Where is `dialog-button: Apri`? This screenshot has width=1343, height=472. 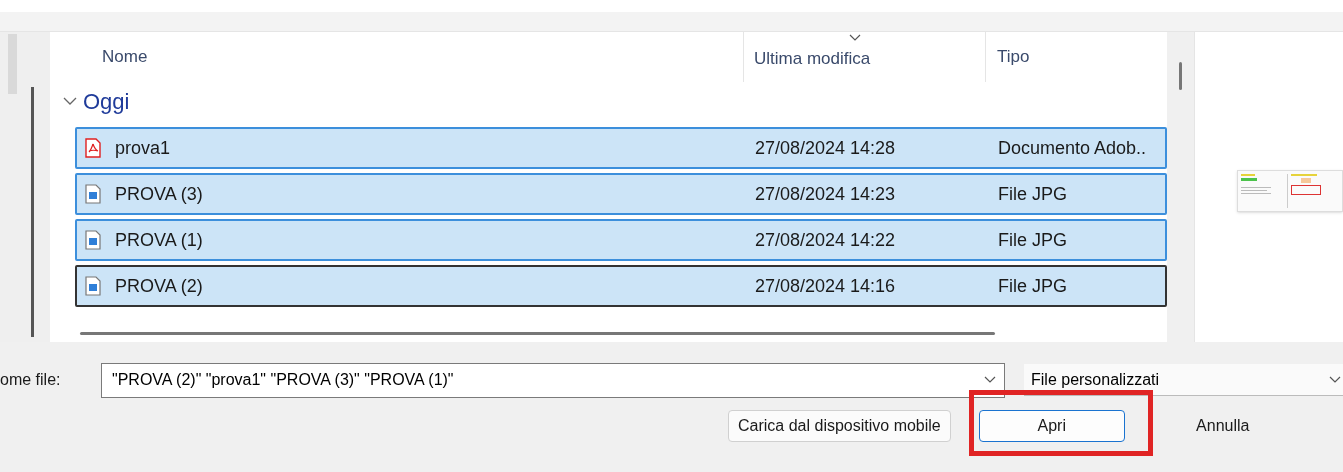
dialog-button: Apri is located at coordinates (1051, 426).